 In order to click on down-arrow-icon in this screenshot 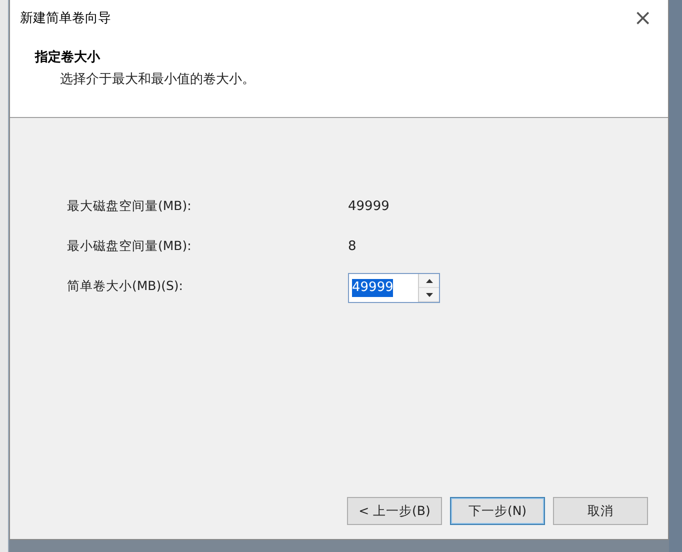, I will do `click(429, 294)`.